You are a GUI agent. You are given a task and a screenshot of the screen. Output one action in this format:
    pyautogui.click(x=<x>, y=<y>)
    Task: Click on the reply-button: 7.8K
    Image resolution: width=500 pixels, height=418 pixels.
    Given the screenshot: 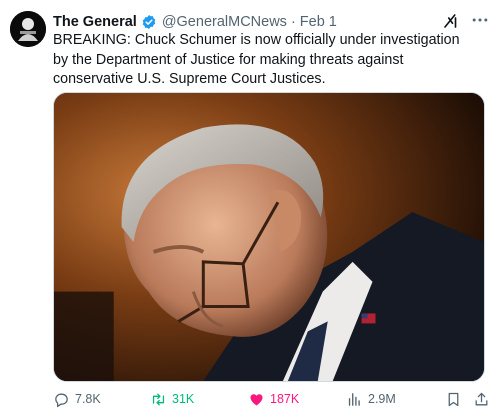 What is the action you would take?
    pyautogui.click(x=77, y=399)
    